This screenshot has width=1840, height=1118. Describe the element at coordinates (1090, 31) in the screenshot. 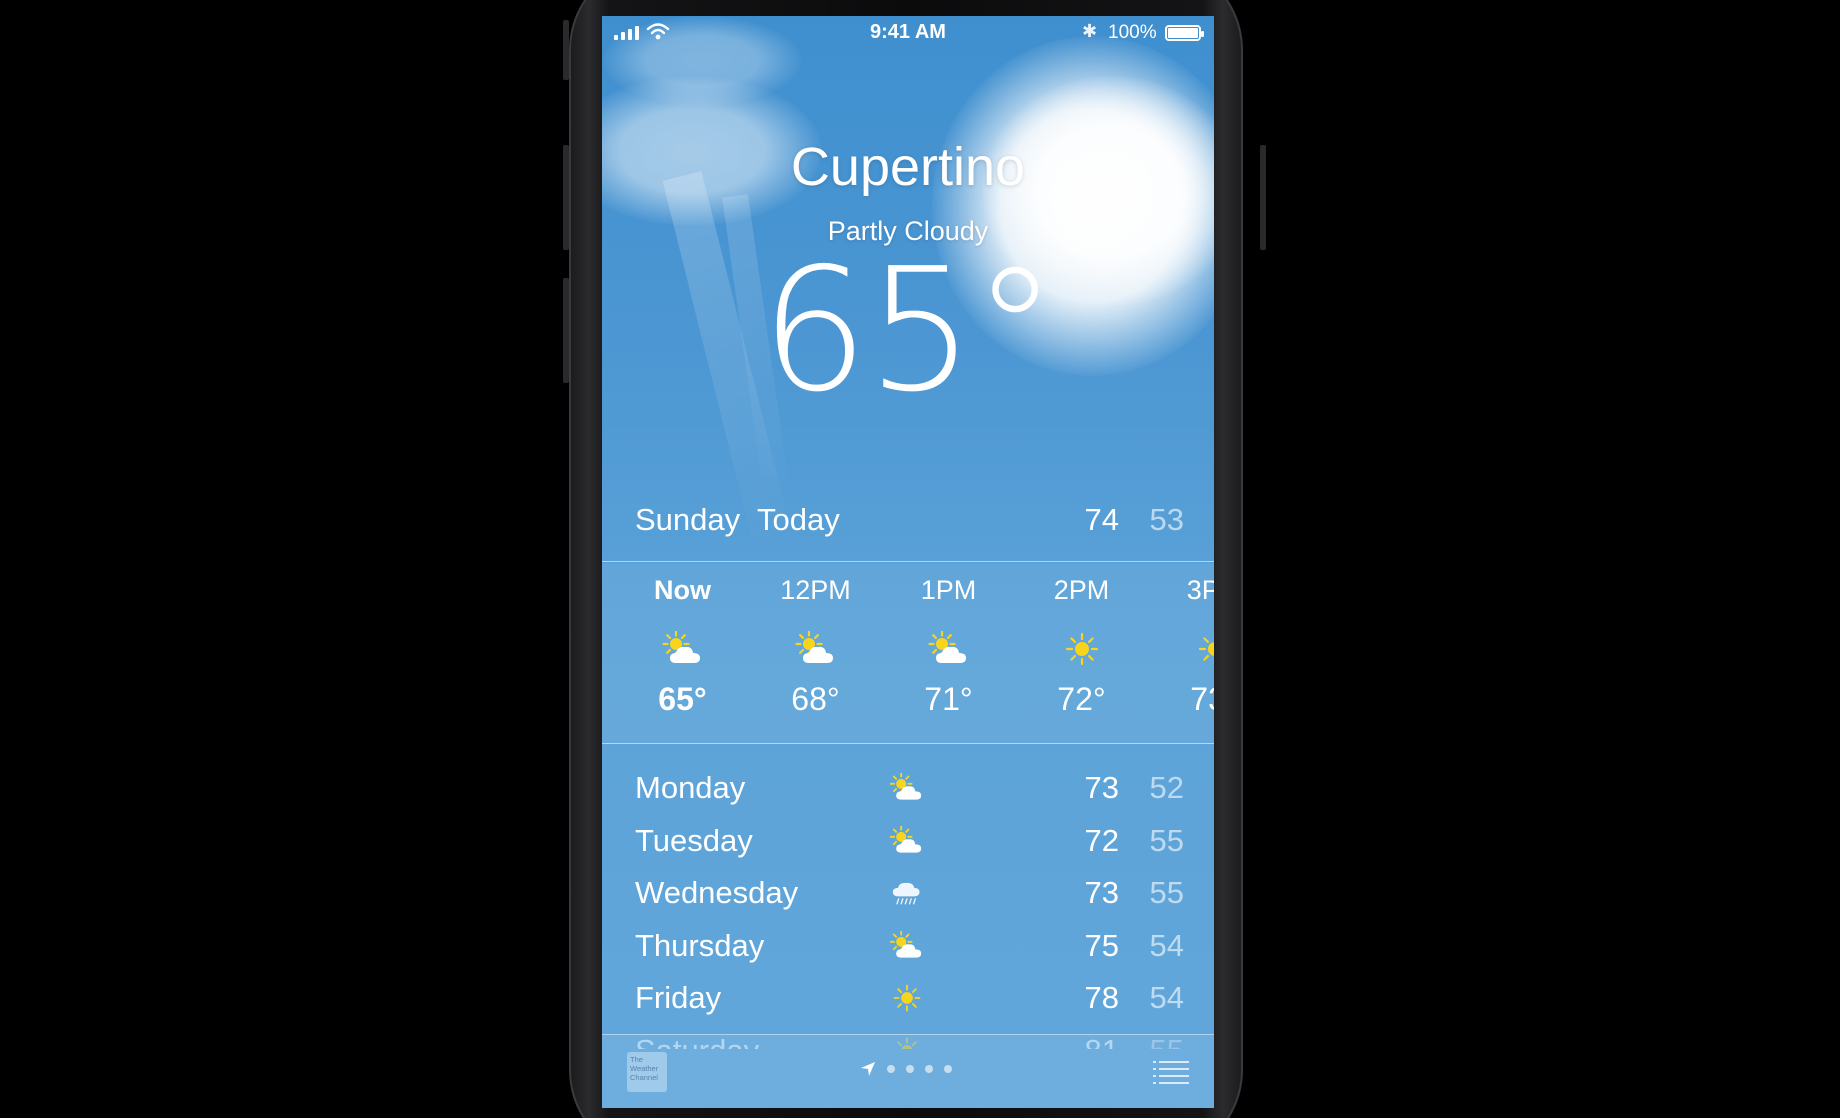

I see `bluetooth-icon: ✱` at that location.